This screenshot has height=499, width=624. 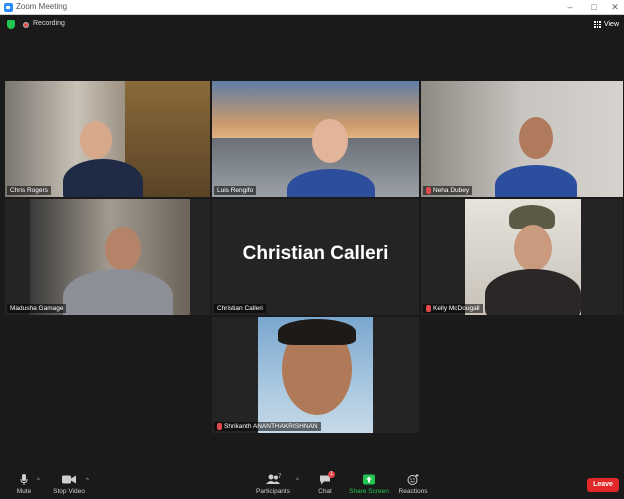 I want to click on view-label: View, so click(x=611, y=24).